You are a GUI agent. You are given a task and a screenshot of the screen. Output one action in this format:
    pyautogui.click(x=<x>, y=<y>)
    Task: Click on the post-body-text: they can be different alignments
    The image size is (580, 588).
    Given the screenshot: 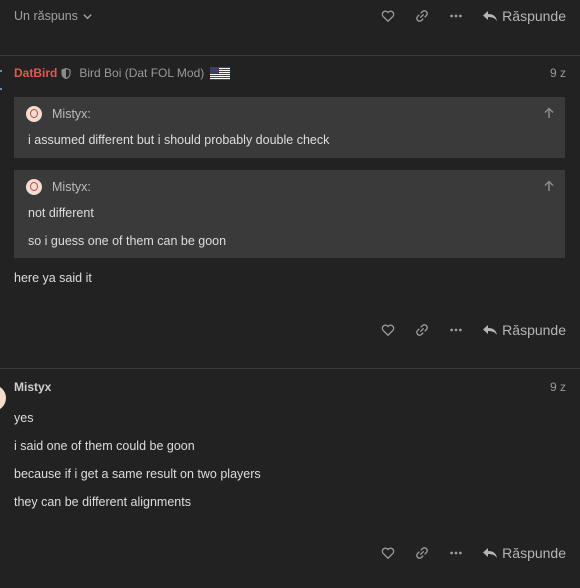 What is the action you would take?
    pyautogui.click(x=102, y=502)
    